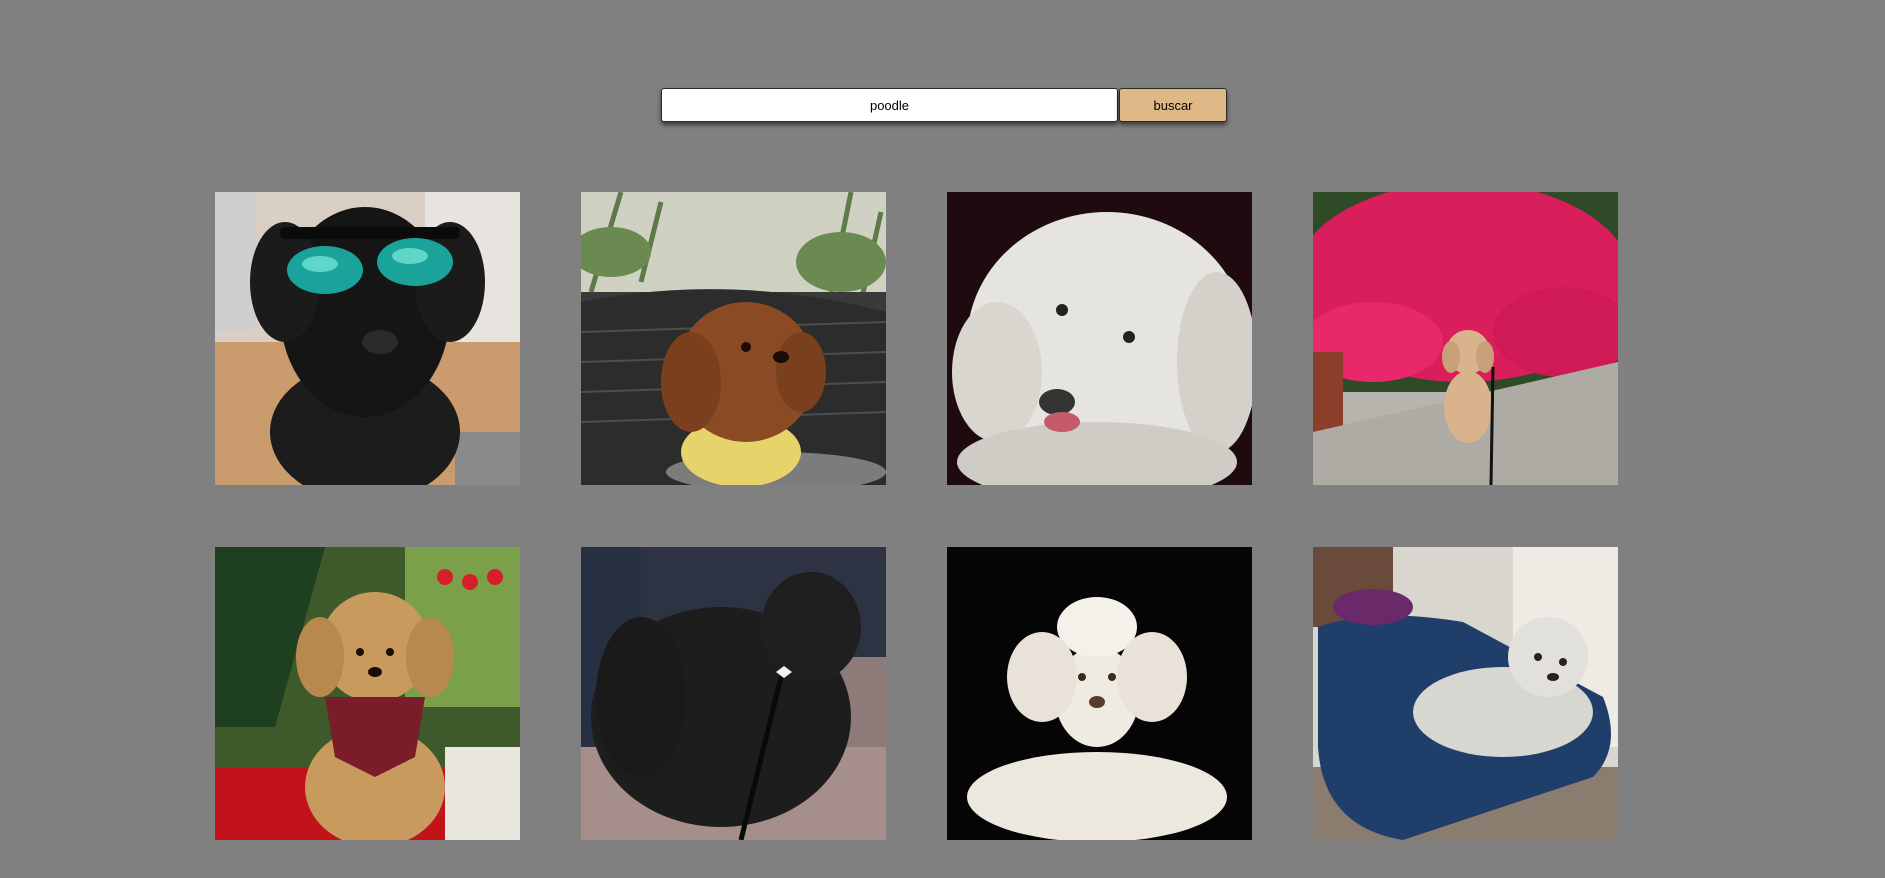 Image resolution: width=1885 pixels, height=878 pixels. I want to click on search-button: buscar, so click(1173, 105).